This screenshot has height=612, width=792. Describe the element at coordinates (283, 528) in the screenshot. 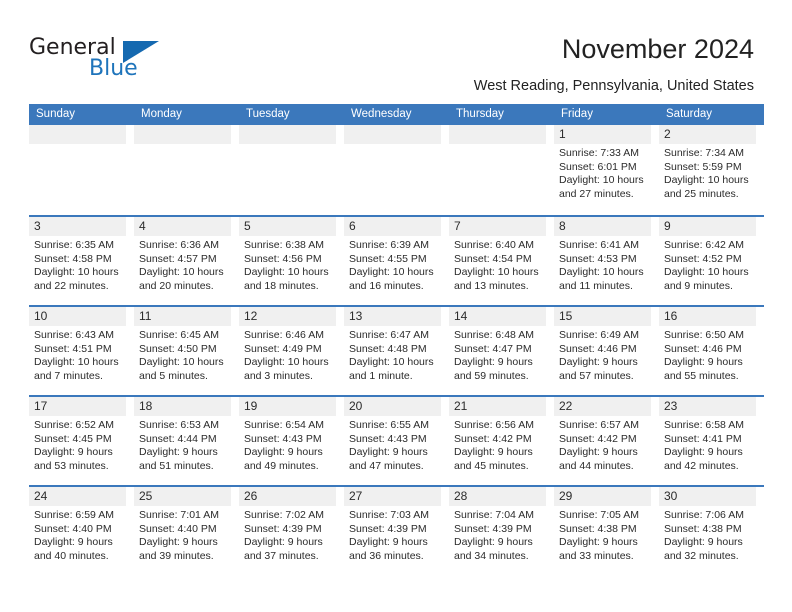

I see `day-sunset-text: Sunset: 4:39 PM` at that location.